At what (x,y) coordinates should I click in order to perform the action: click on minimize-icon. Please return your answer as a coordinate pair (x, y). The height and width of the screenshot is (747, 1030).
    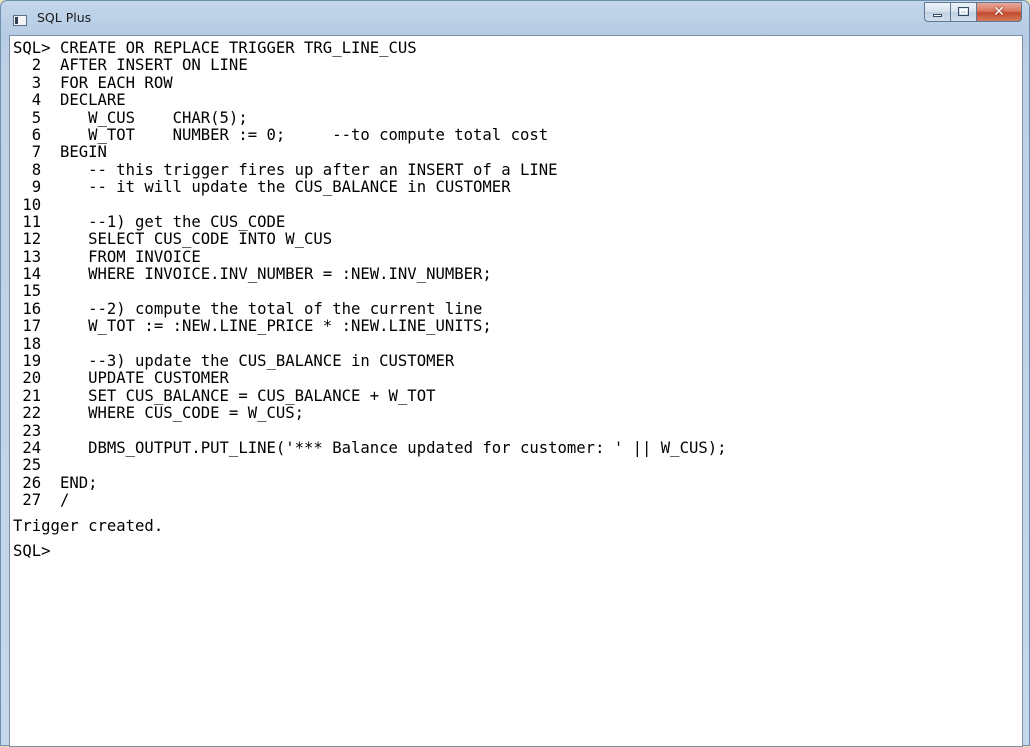
    Looking at the image, I should click on (937, 15).